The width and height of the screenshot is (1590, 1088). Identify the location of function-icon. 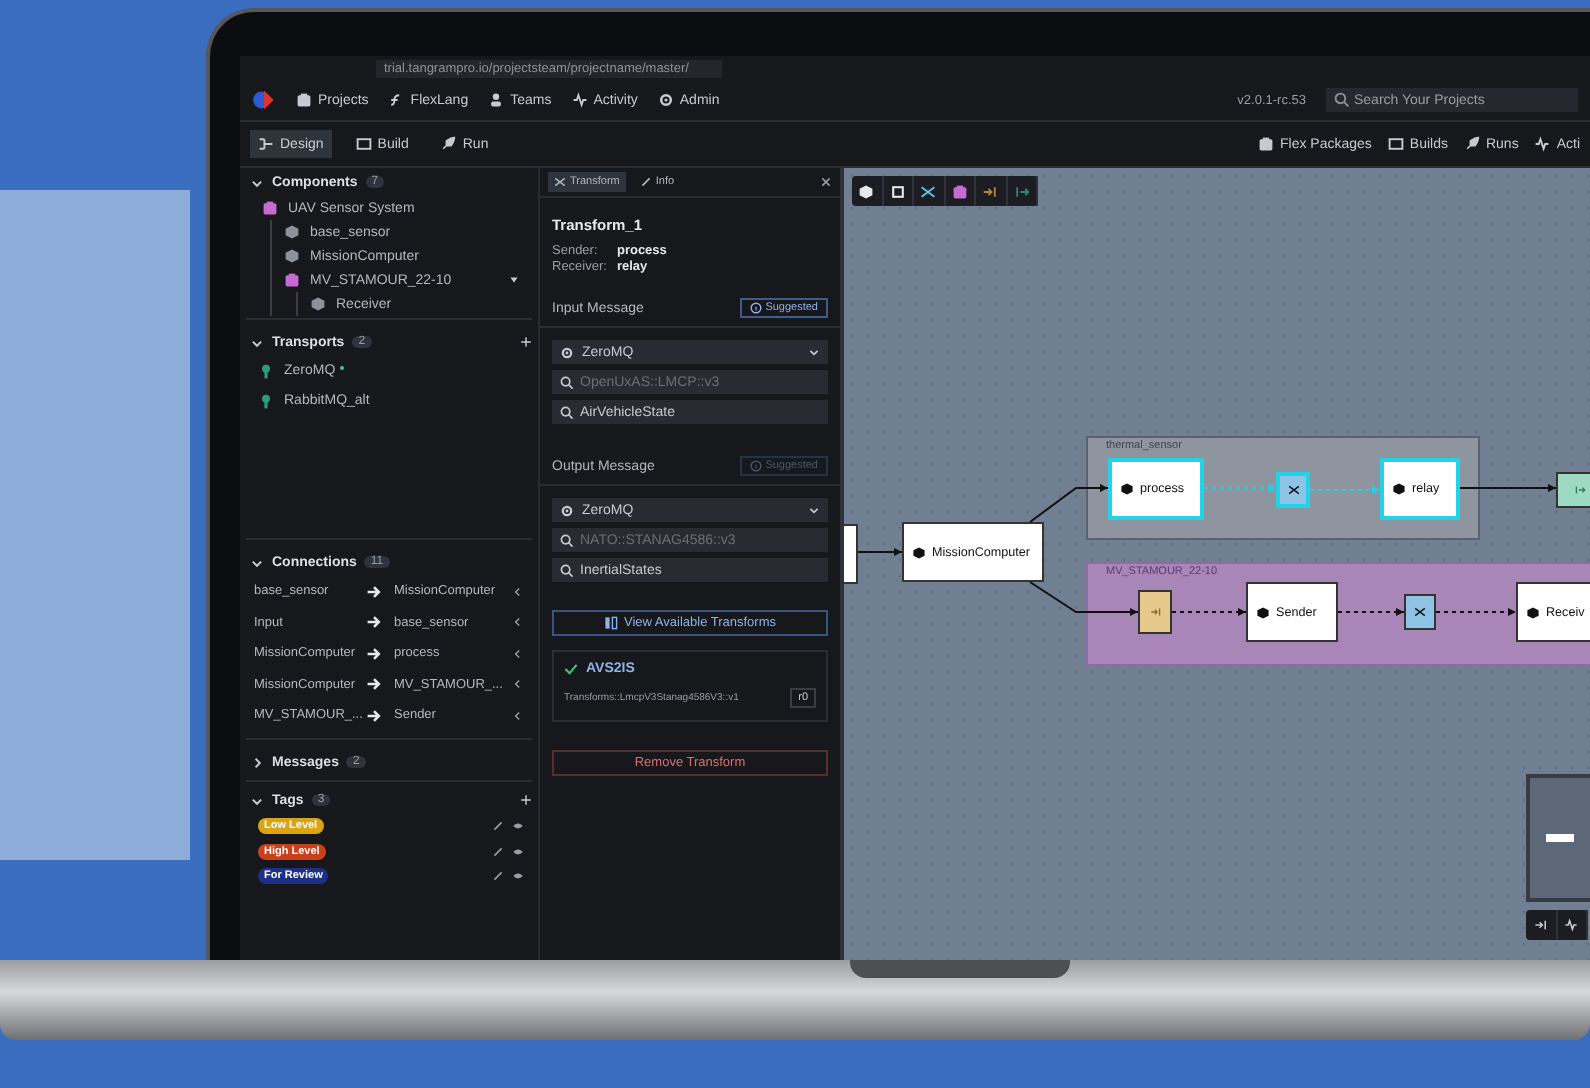
(396, 100).